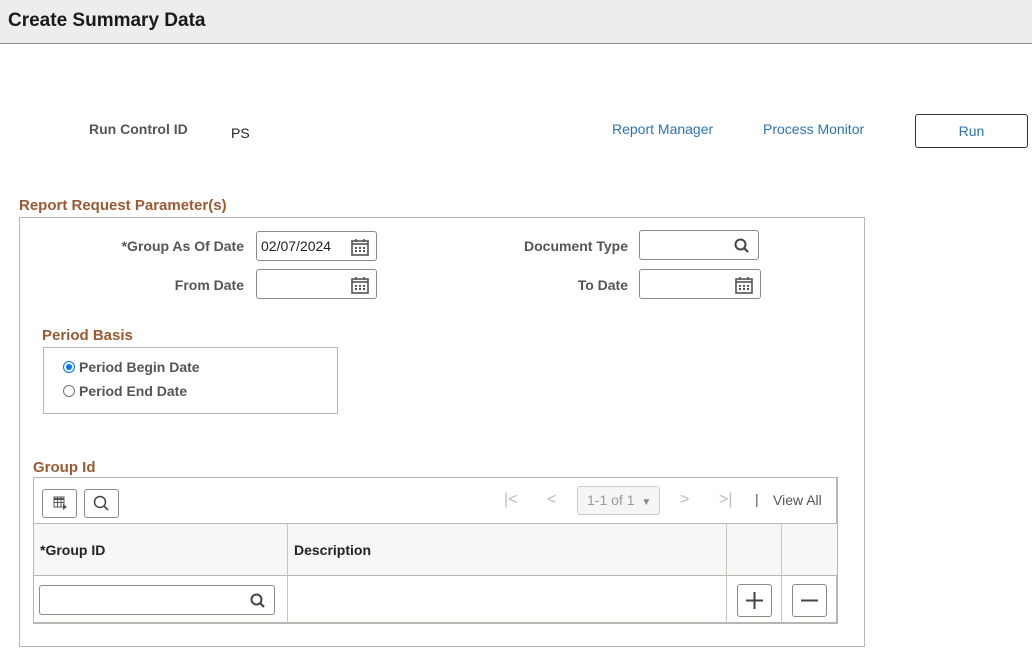 The height and width of the screenshot is (661, 1032). I want to click on add-row-button, so click(754, 600).